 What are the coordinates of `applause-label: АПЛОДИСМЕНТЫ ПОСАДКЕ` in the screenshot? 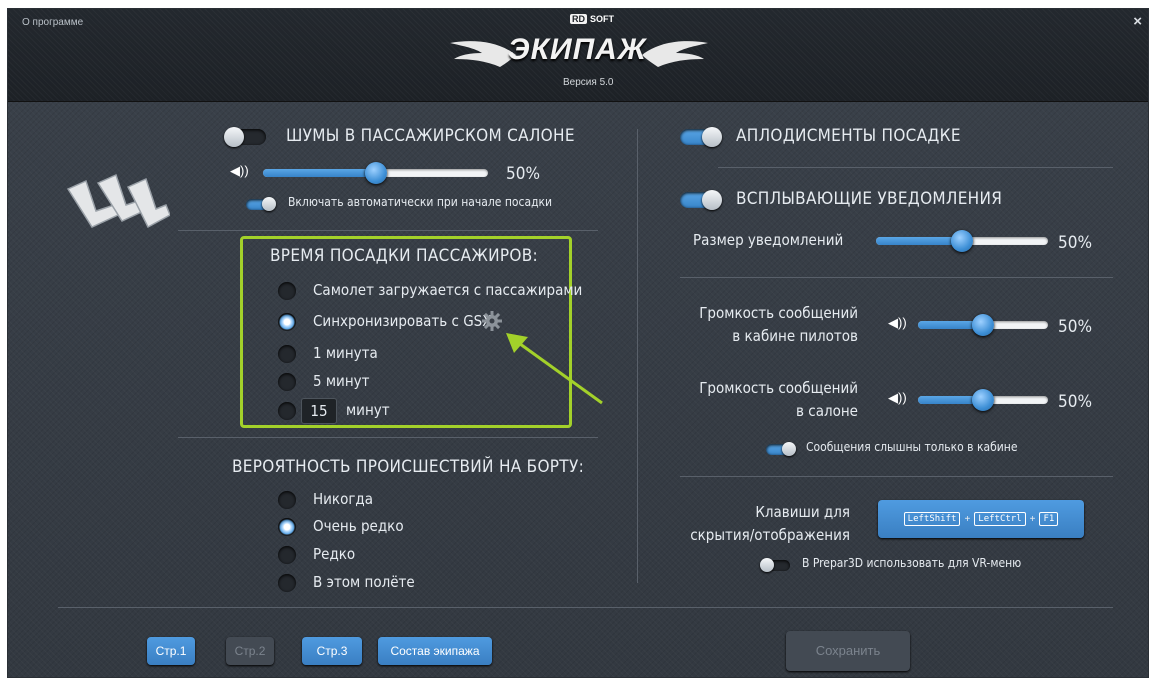 It's located at (848, 136).